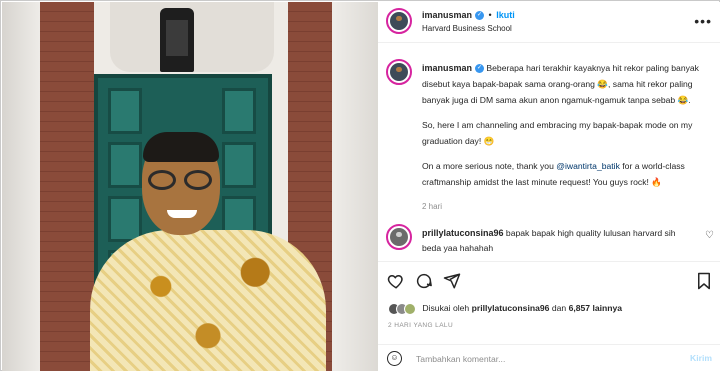 Image resolution: width=720 pixels, height=371 pixels. I want to click on photo-brick-left, so click(68, 186).